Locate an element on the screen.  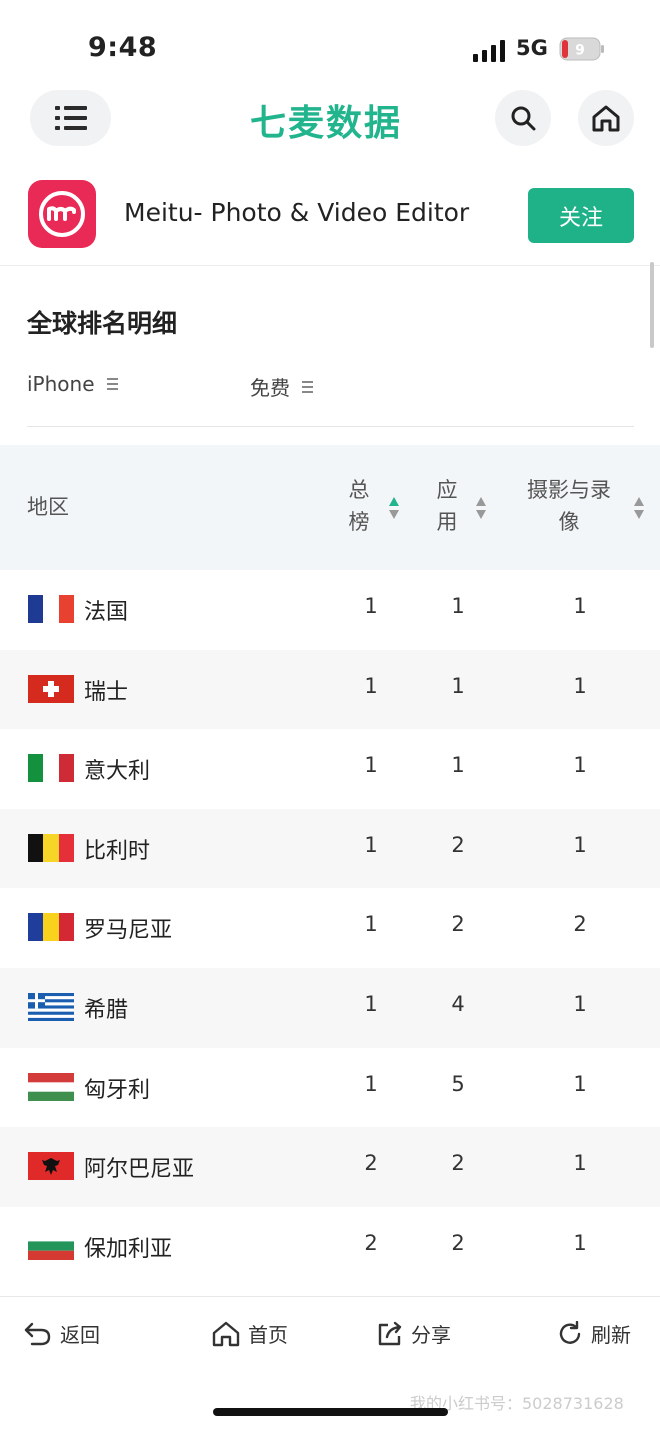
meitu-logo-icon is located at coordinates (62, 214).